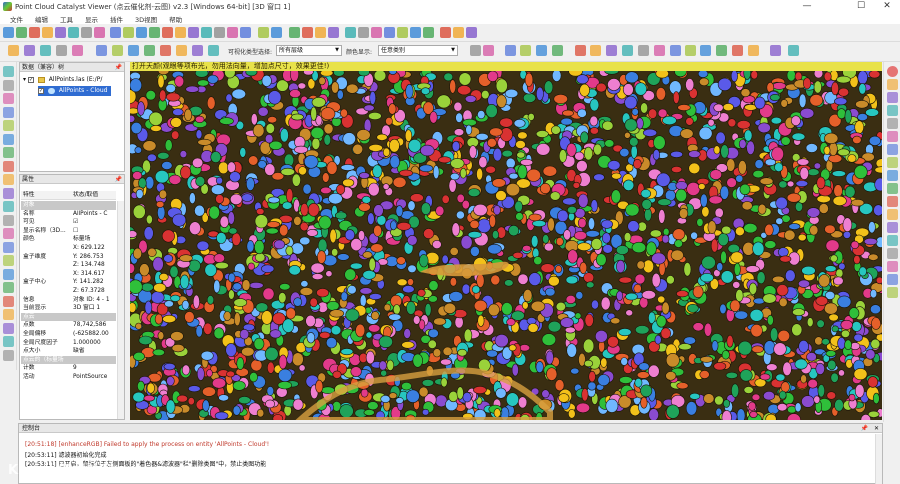 This screenshot has width=900, height=484. What do you see at coordinates (94, 265) in the screenshot?
I see `property-value: Z: 134.748` at bounding box center [94, 265].